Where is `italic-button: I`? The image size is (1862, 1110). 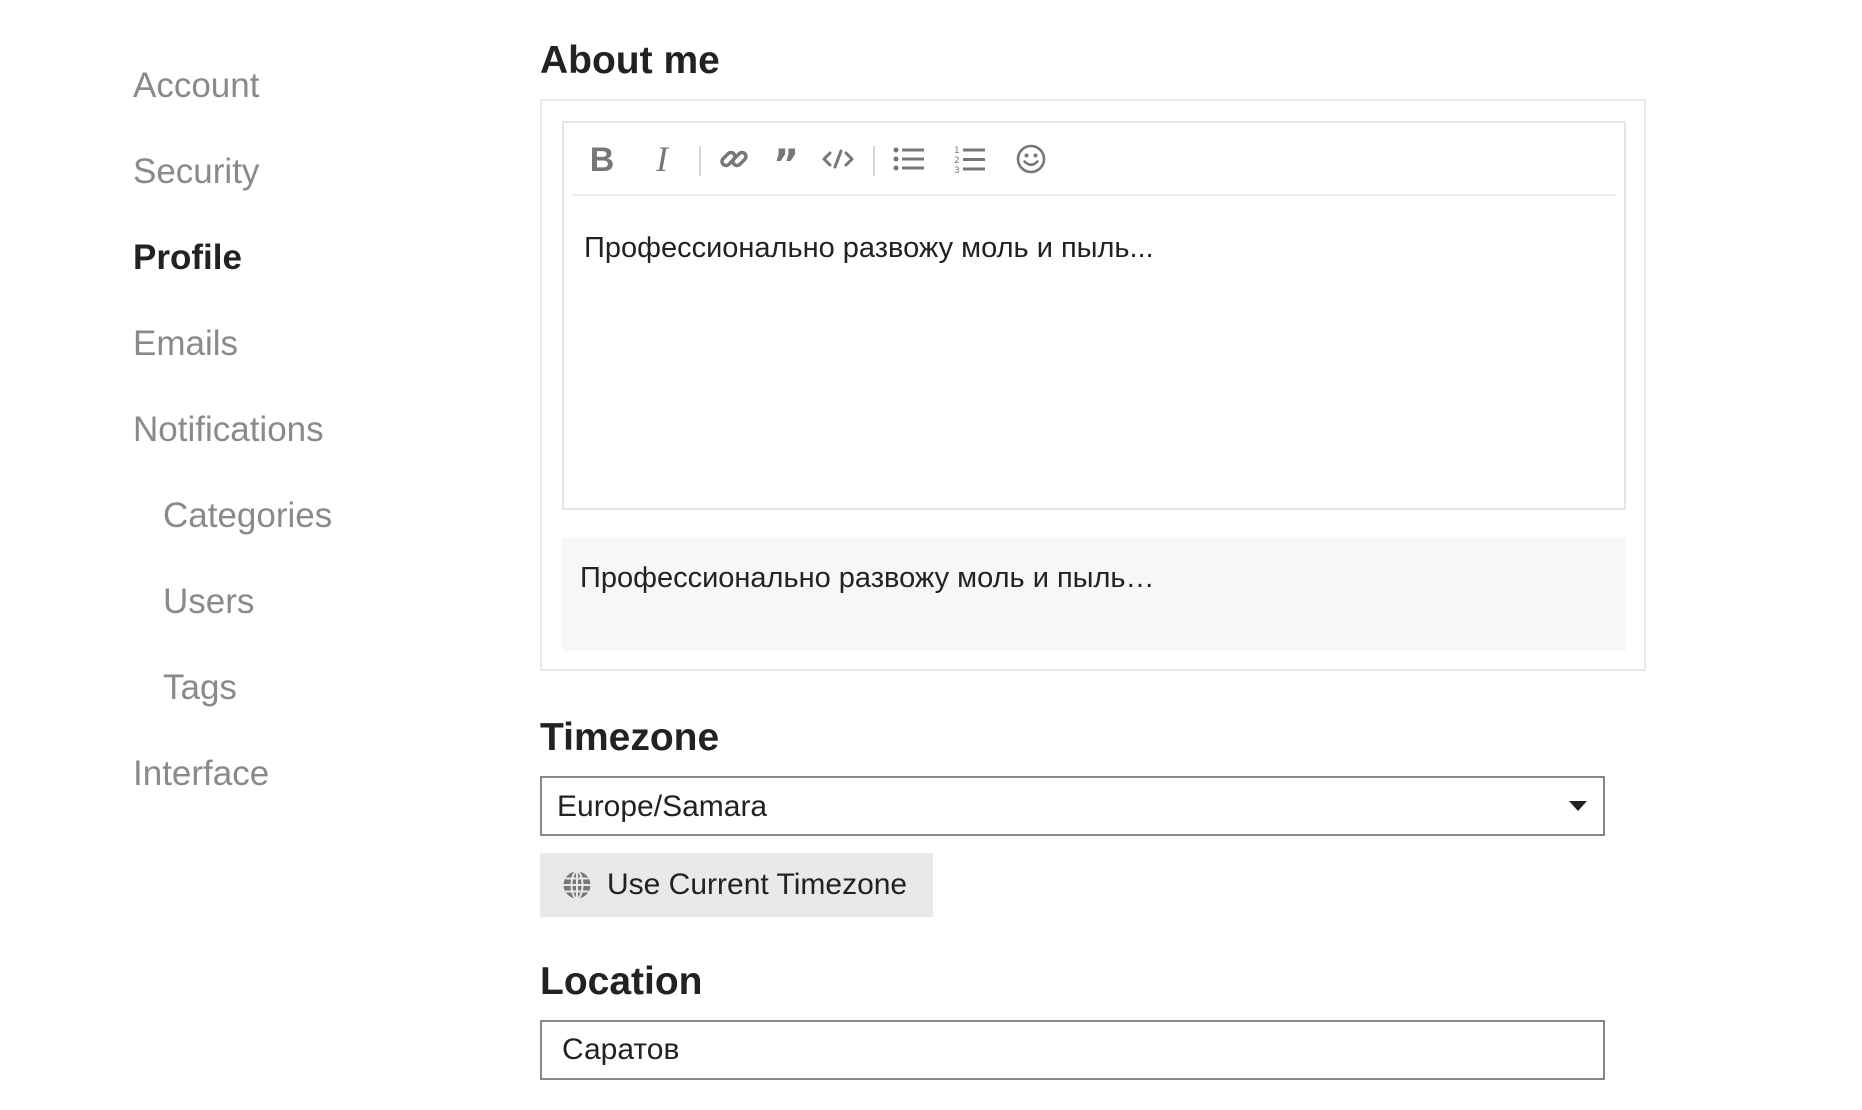 italic-button: I is located at coordinates (662, 159).